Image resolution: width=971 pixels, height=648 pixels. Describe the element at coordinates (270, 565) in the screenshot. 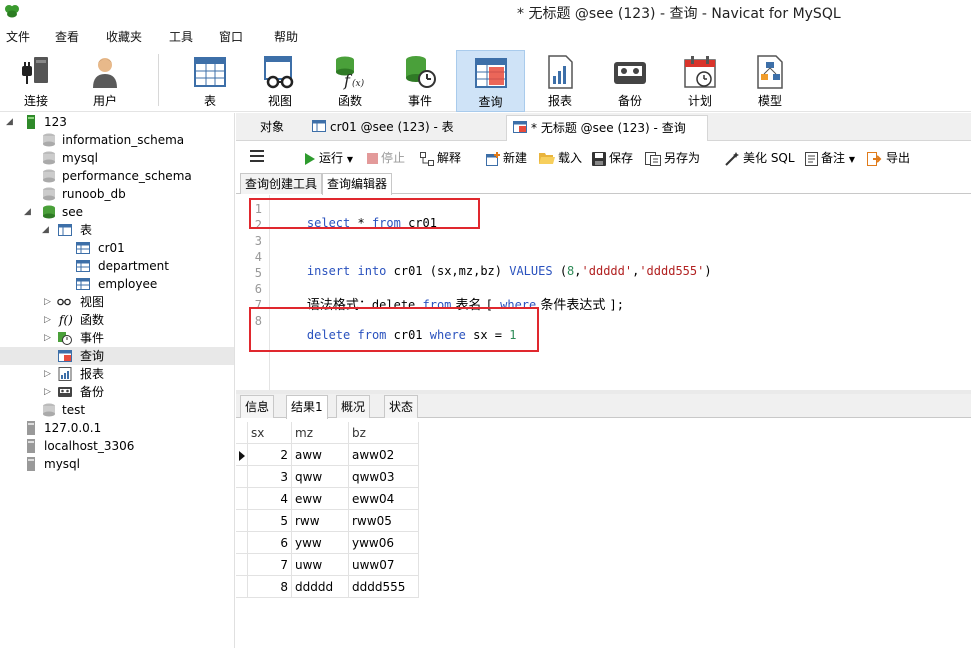

I see `table-cell: 7` at that location.